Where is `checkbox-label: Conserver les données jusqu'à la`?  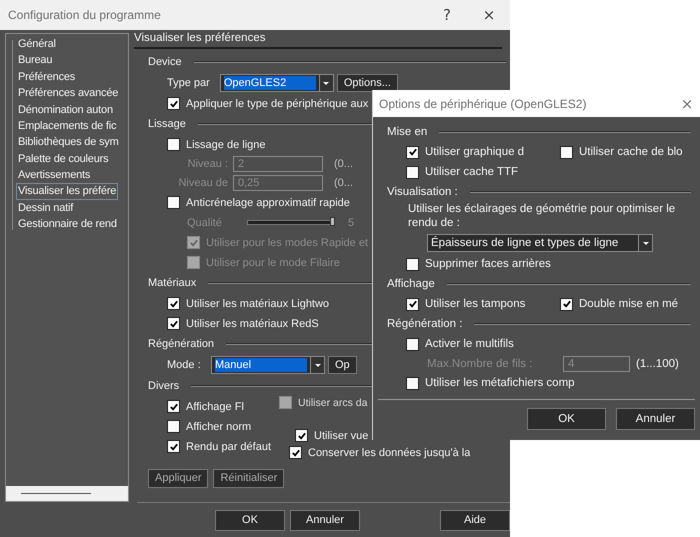 checkbox-label: Conserver les données jusqu'à la is located at coordinates (389, 452).